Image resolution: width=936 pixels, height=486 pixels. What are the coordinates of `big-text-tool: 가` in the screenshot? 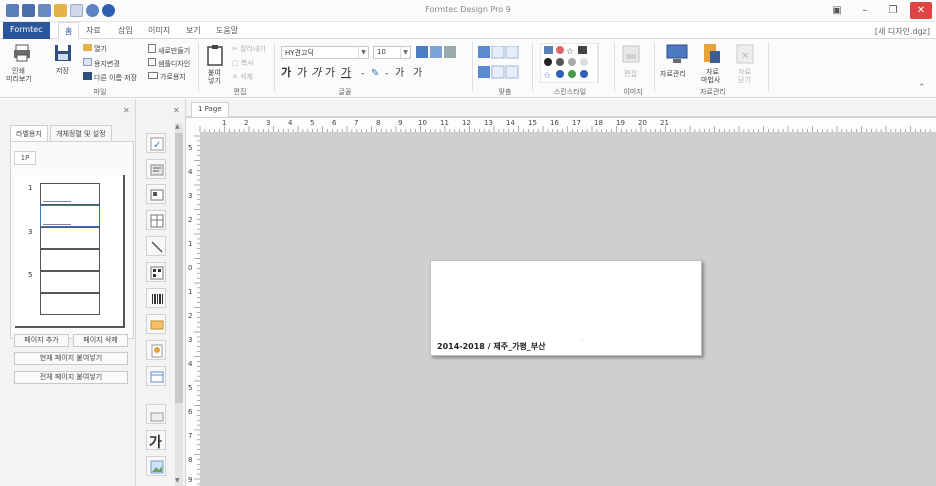 It's located at (156, 440).